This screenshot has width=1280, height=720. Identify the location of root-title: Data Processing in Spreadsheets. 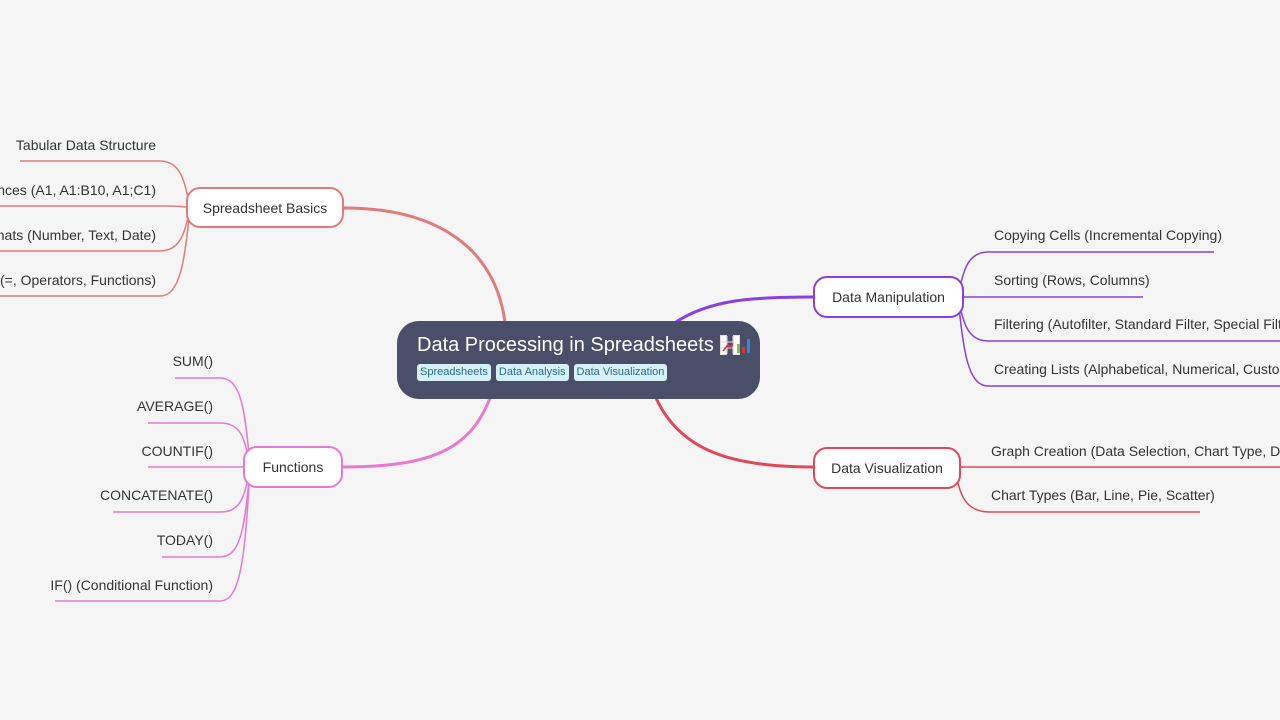
(565, 345).